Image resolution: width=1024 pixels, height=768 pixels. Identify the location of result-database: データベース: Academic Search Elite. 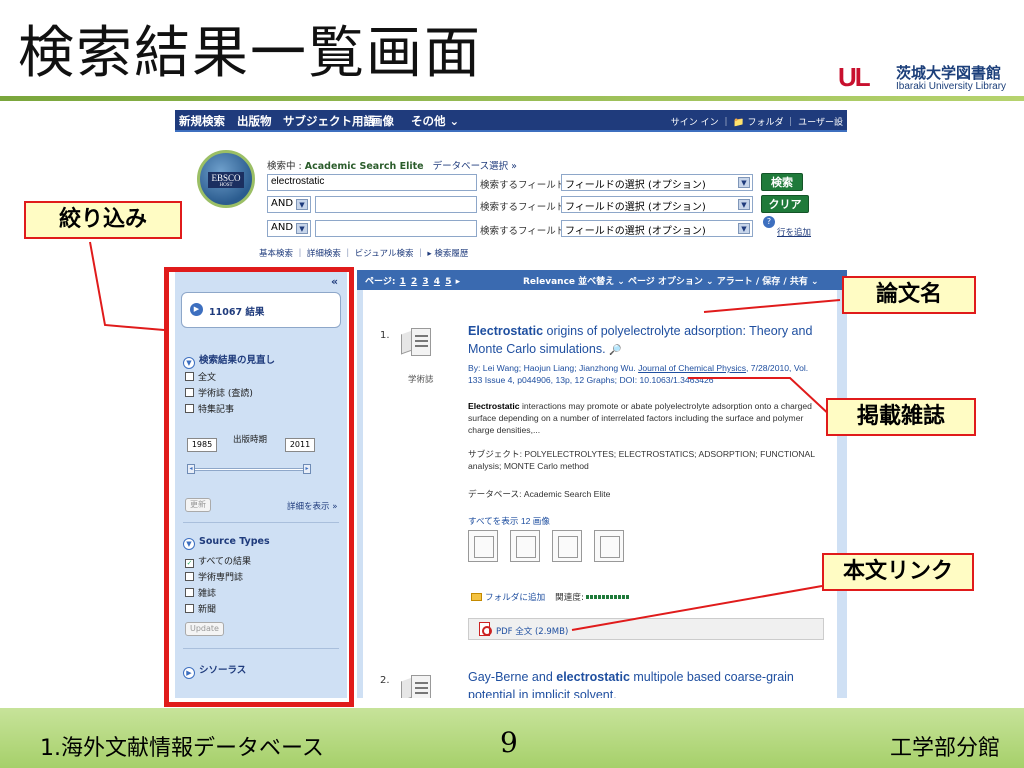
(539, 494).